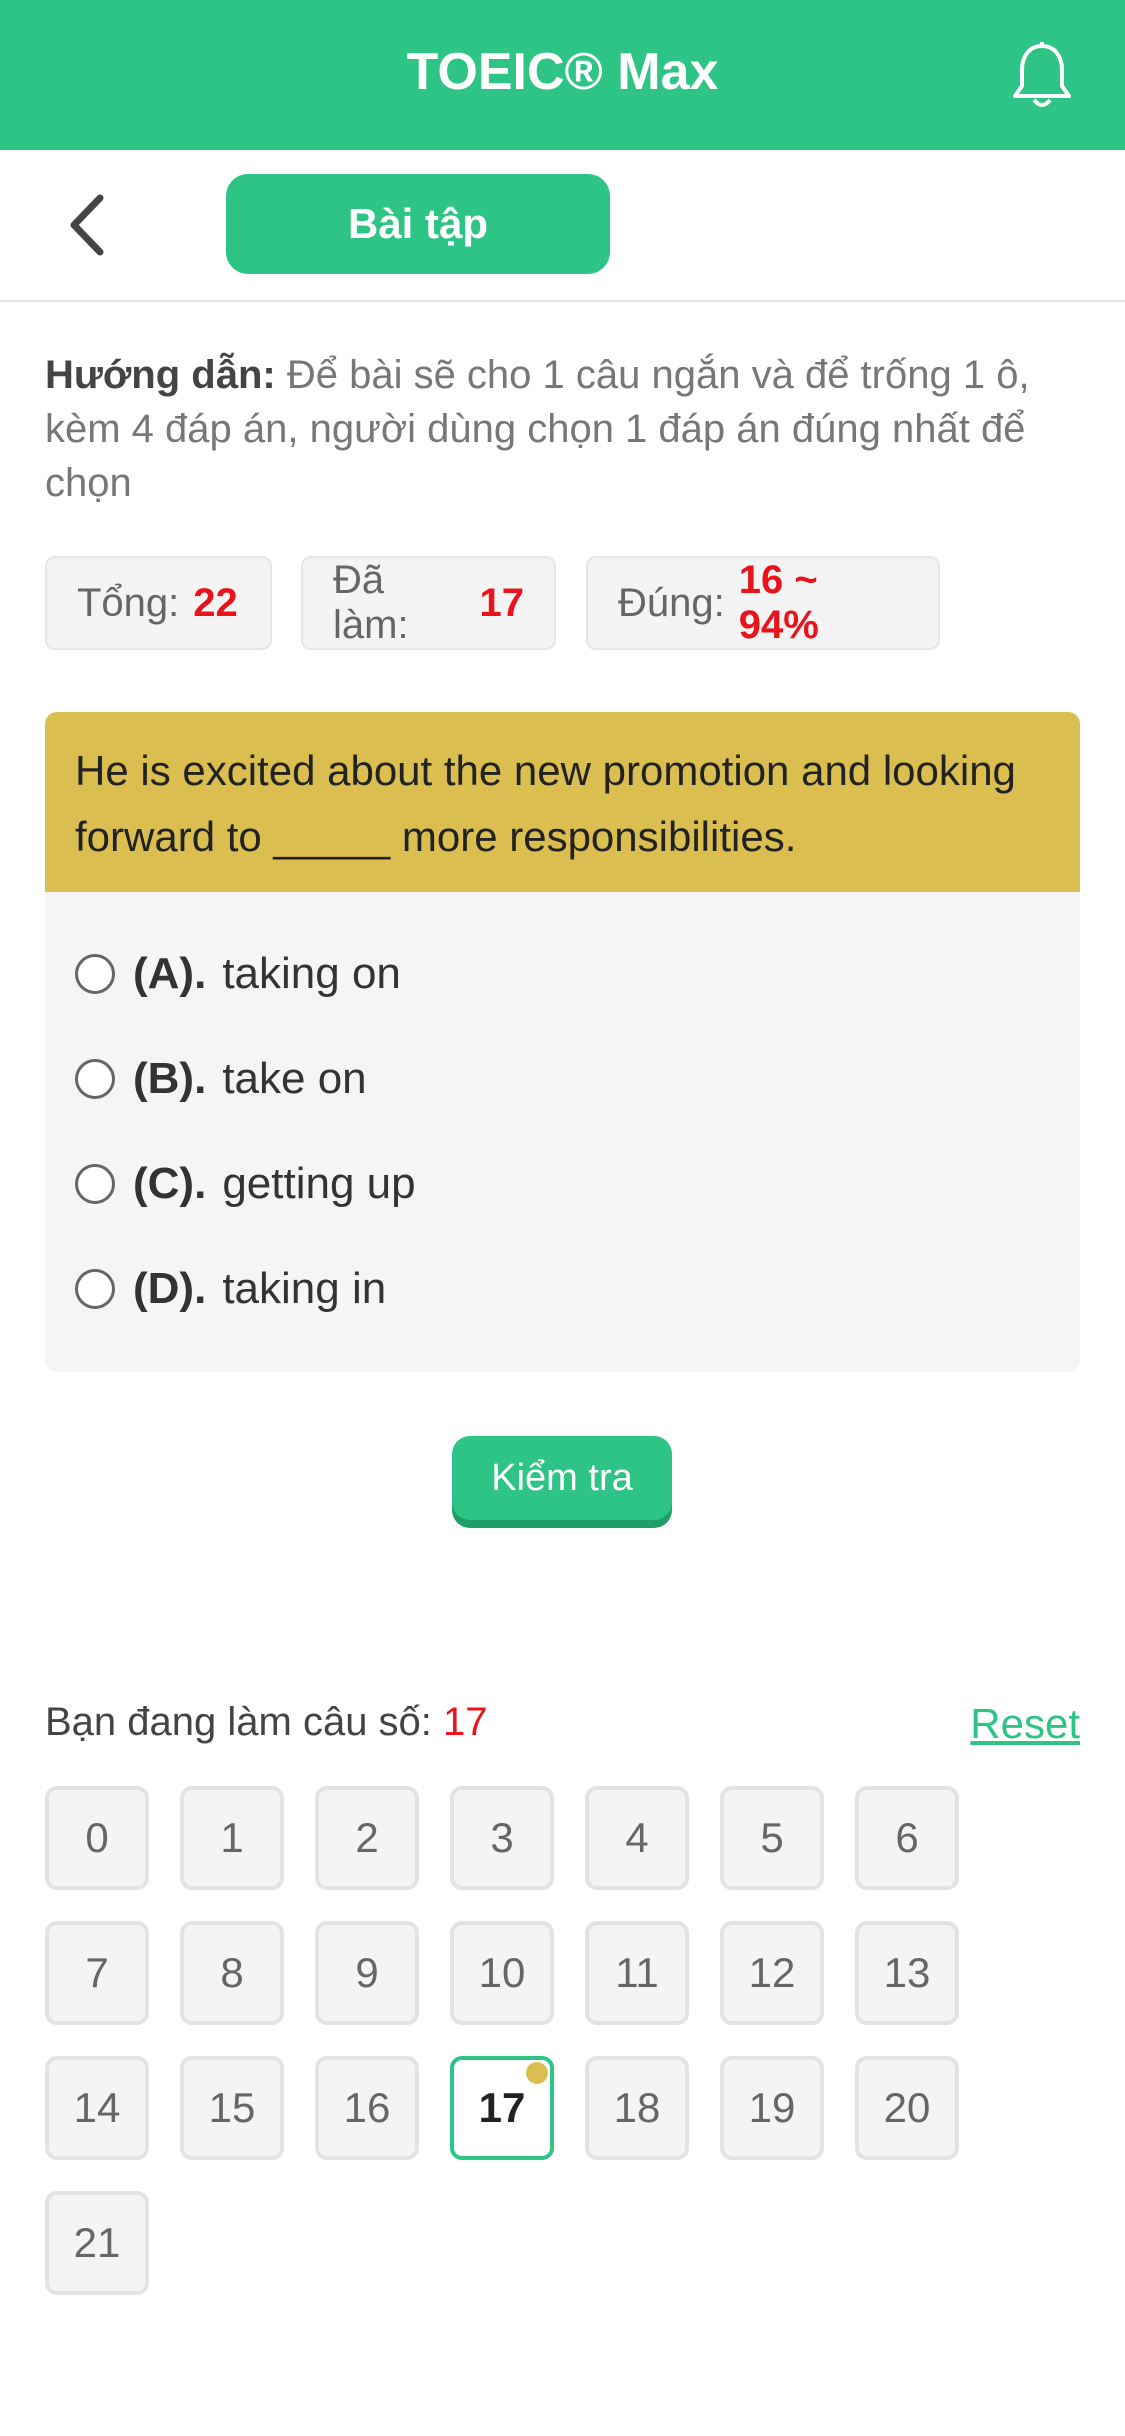  What do you see at coordinates (671, 602) in the screenshot?
I see `stat-correct-label: Đúng:` at bounding box center [671, 602].